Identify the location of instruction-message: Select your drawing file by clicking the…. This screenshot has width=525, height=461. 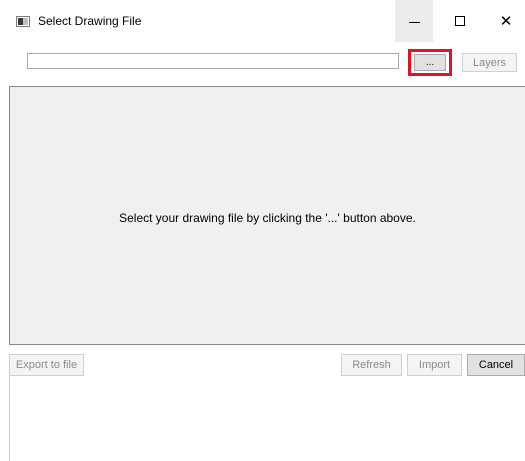
(267, 218).